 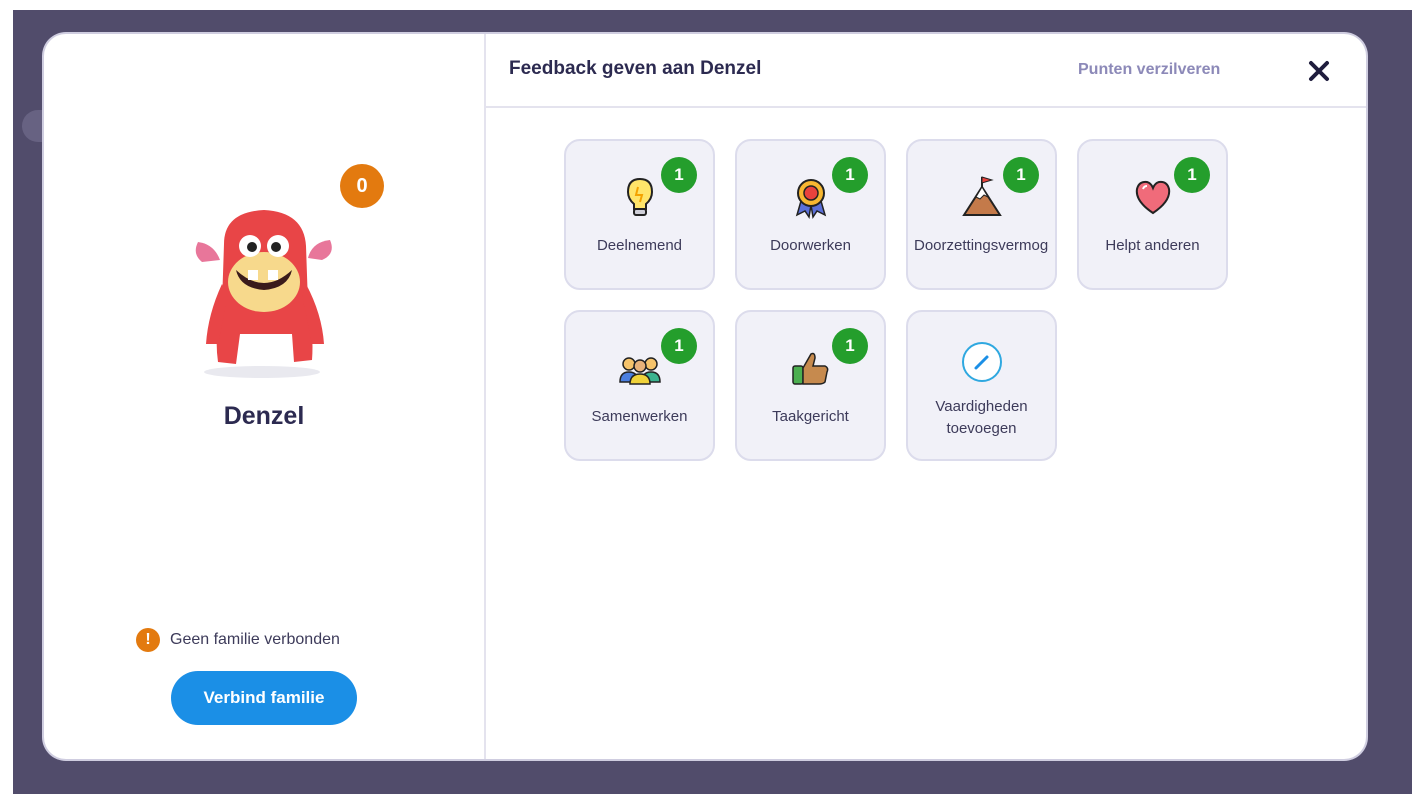 What do you see at coordinates (809, 368) in the screenshot?
I see `thumbs-up-icon` at bounding box center [809, 368].